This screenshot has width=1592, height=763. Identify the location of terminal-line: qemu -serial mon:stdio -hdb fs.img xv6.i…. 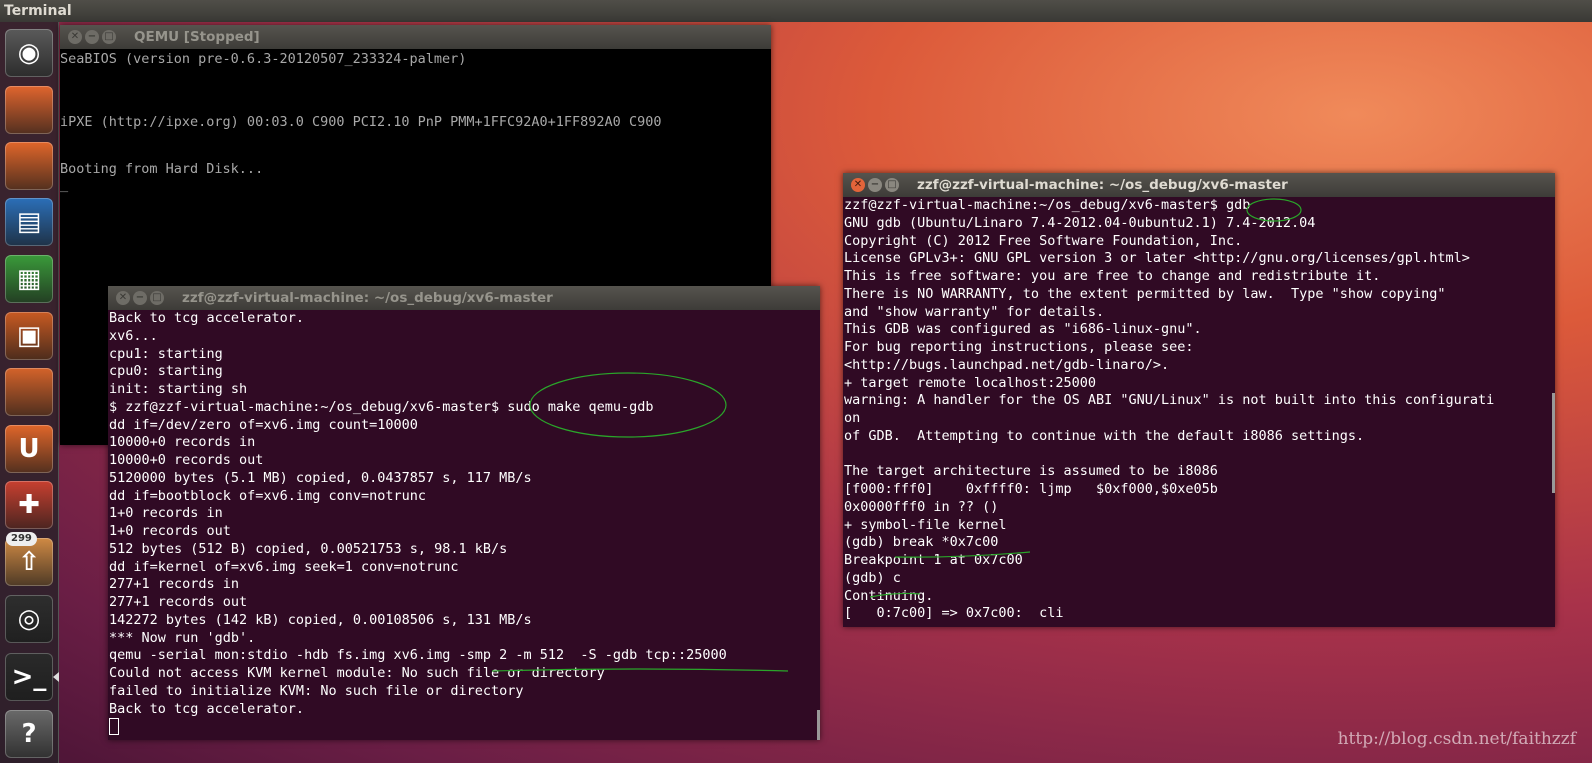
(418, 655).